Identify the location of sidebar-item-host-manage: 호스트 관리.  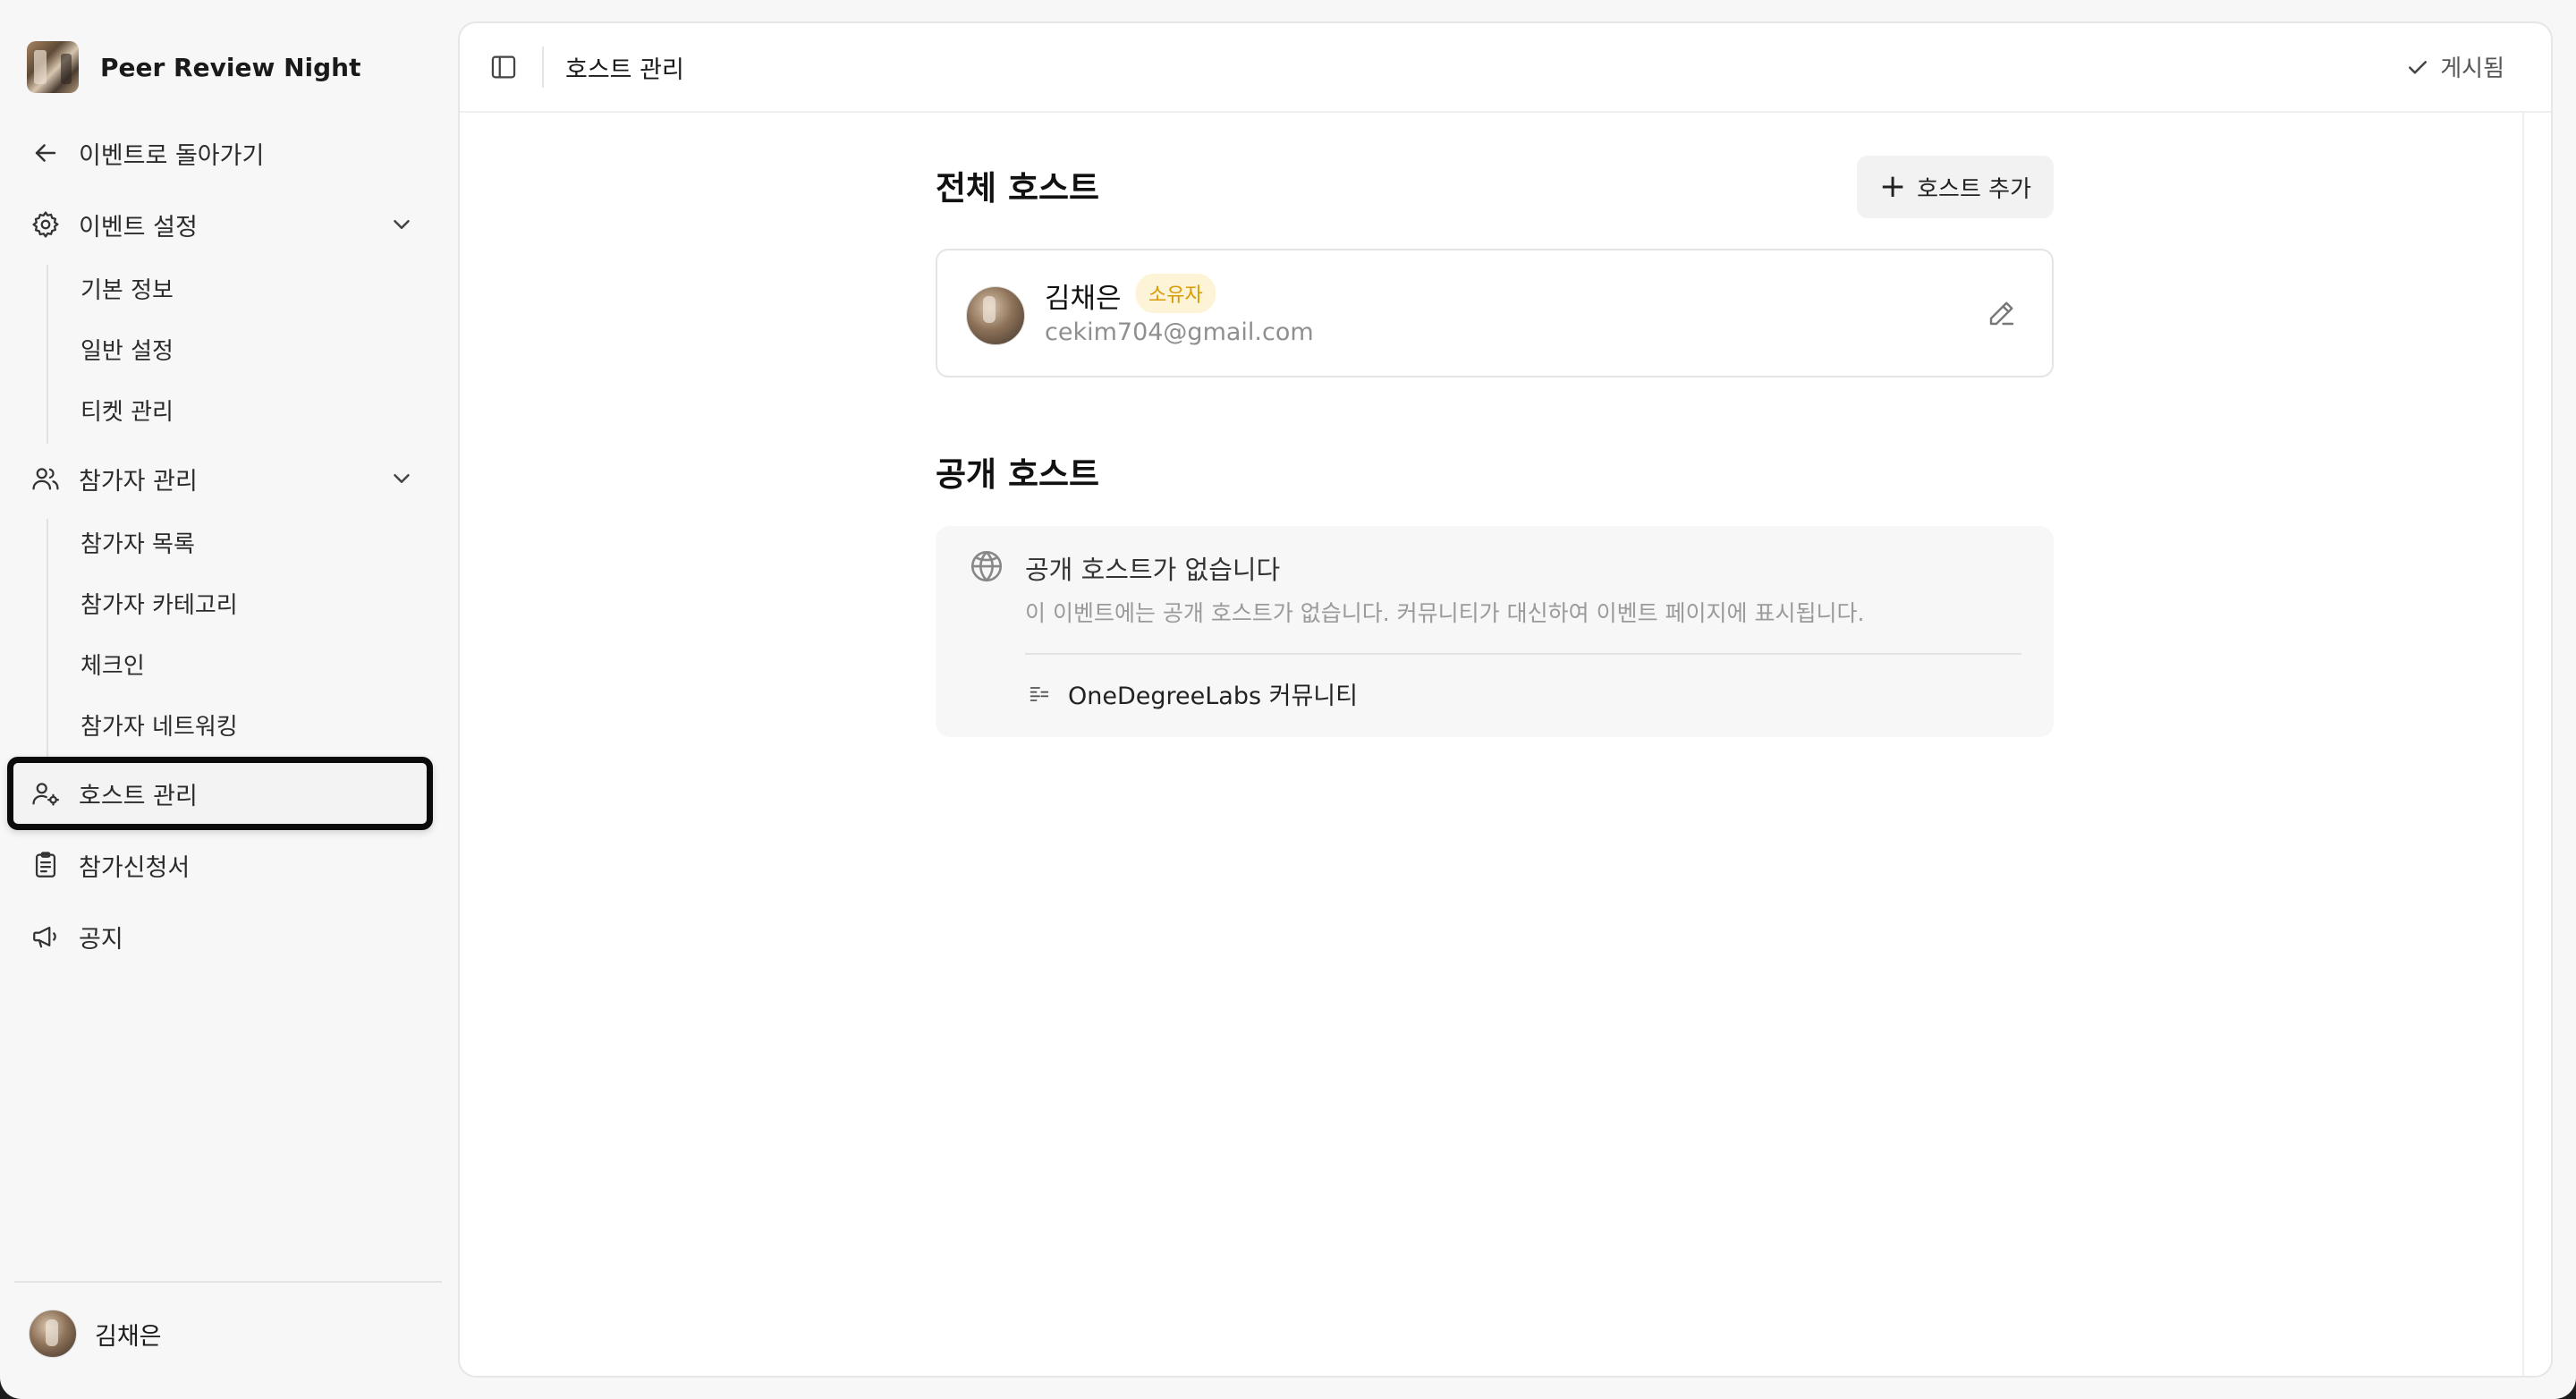
(228, 793).